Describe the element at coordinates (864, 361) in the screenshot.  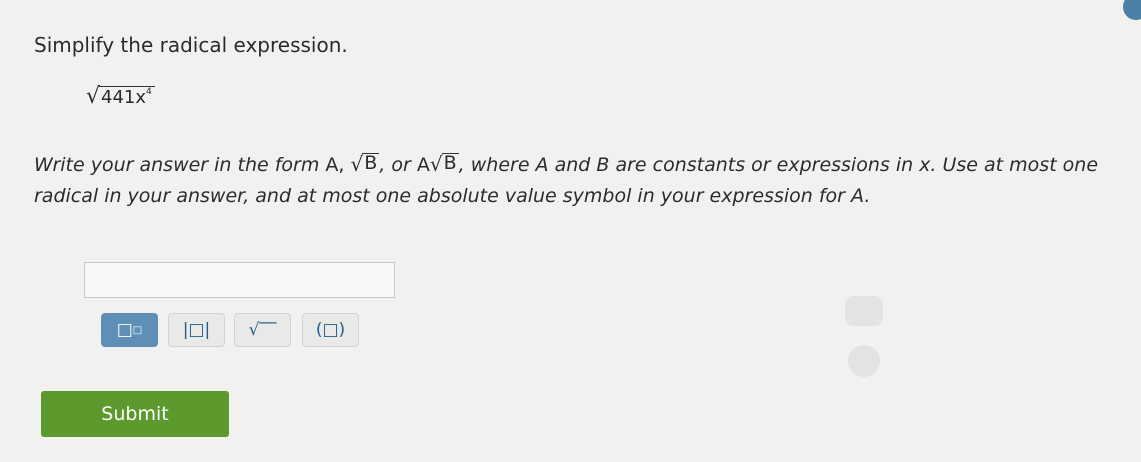
I see `faded-info-icon` at that location.